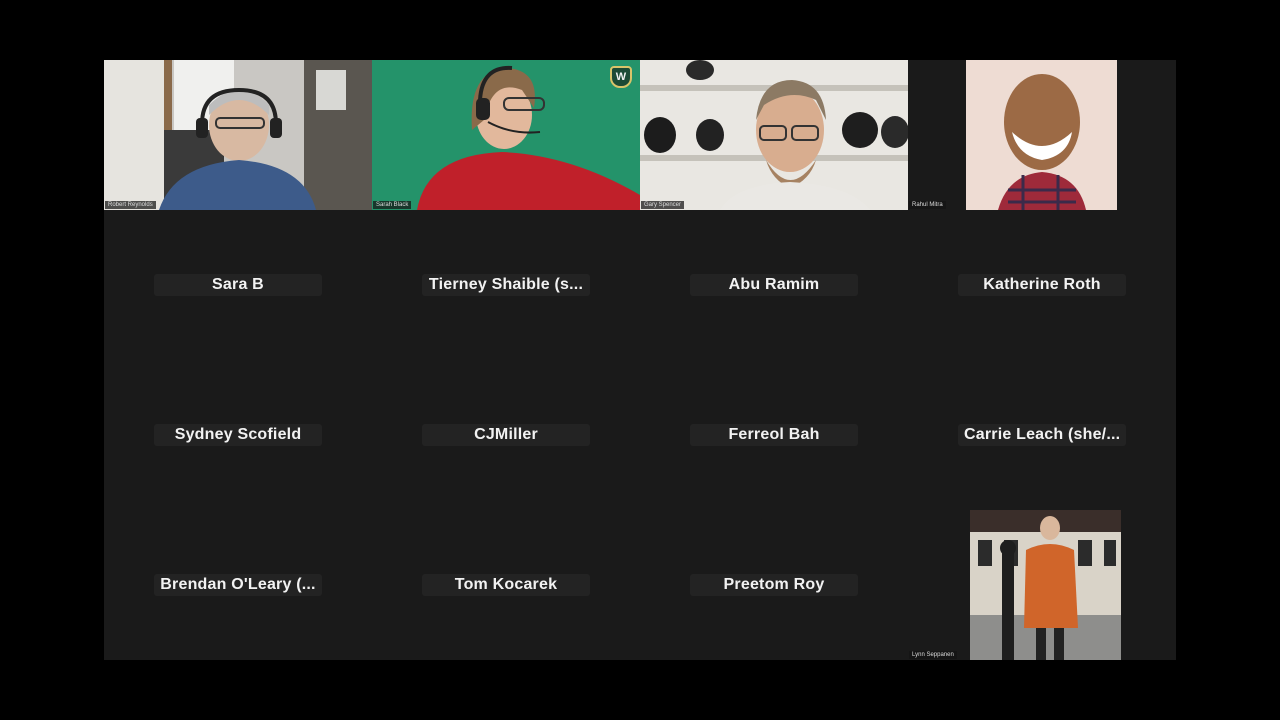 This screenshot has width=1280, height=720. What do you see at coordinates (392, 205) in the screenshot?
I see `participant-name-label: Sarah Black` at bounding box center [392, 205].